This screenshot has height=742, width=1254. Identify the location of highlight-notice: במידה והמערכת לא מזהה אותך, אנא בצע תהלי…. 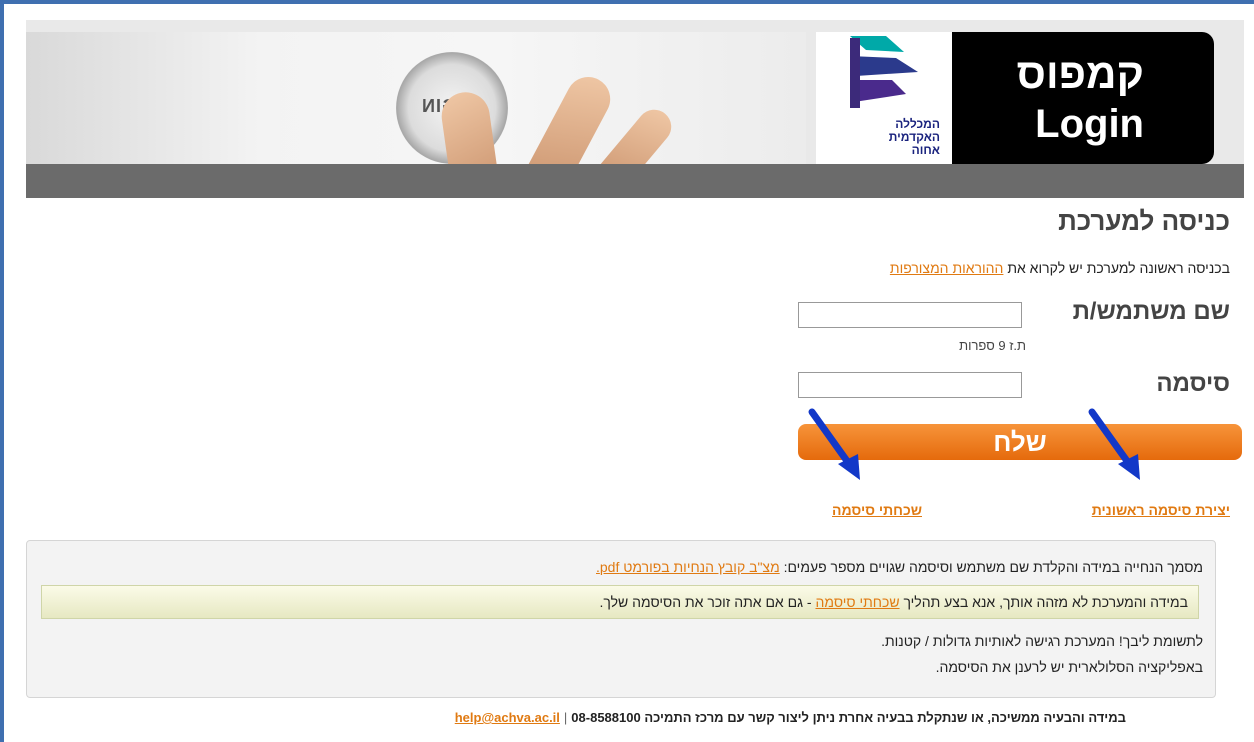
(620, 602).